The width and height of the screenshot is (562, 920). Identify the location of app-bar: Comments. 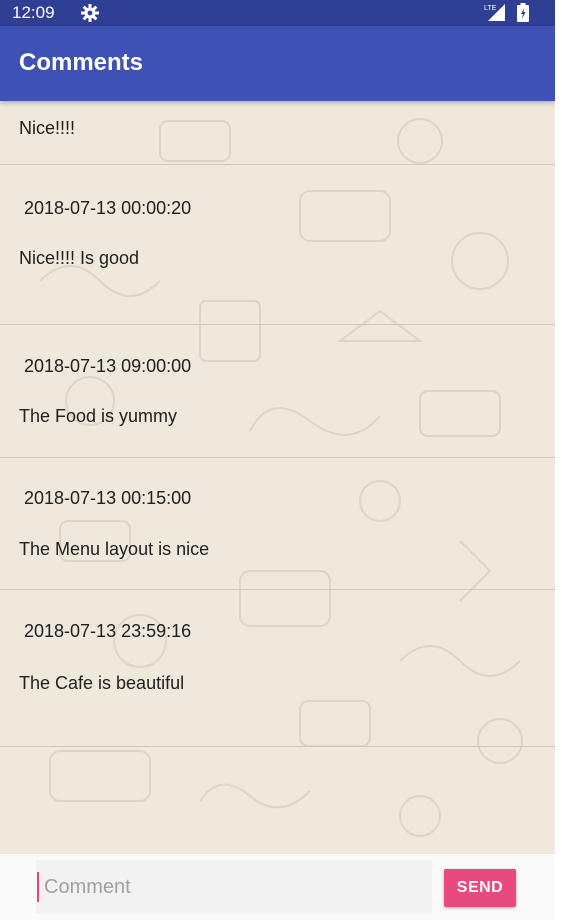
(277, 63).